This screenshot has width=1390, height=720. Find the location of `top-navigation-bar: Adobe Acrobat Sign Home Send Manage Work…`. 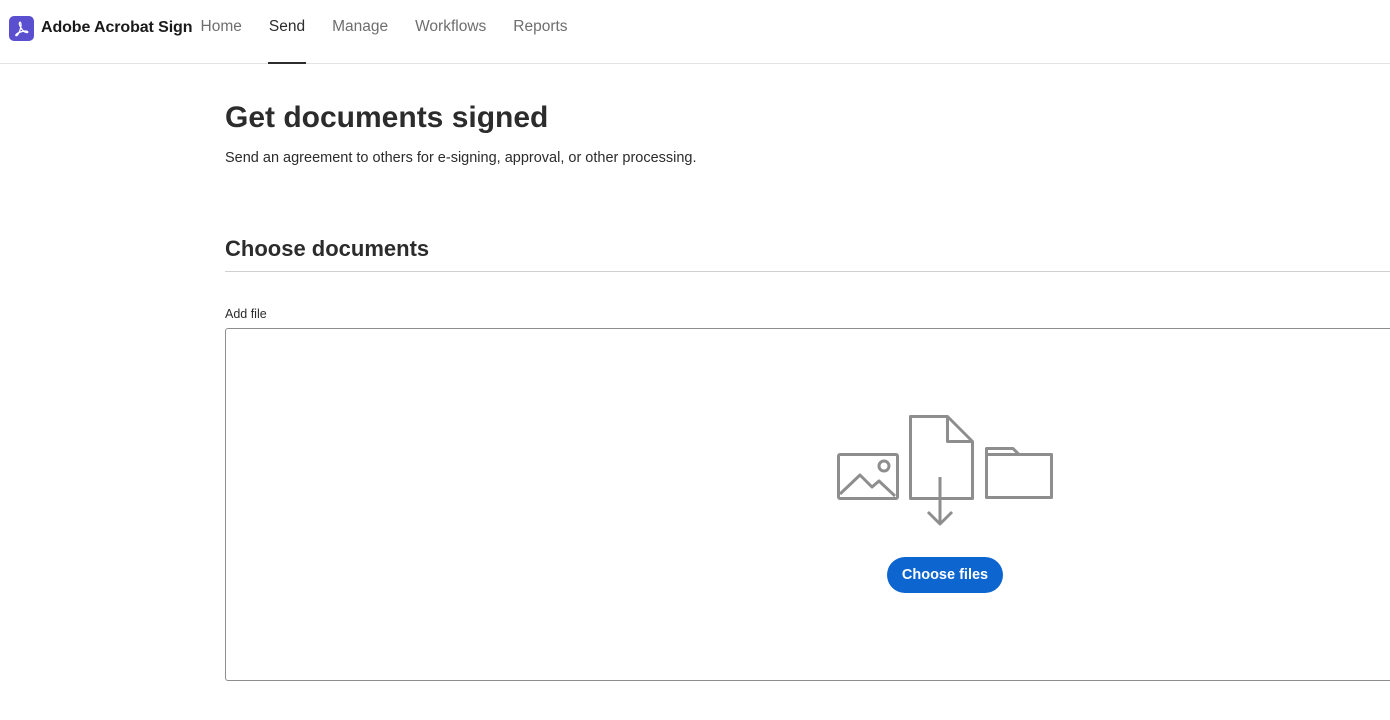

top-navigation-bar: Adobe Acrobat Sign Home Send Manage Work… is located at coordinates (695, 32).